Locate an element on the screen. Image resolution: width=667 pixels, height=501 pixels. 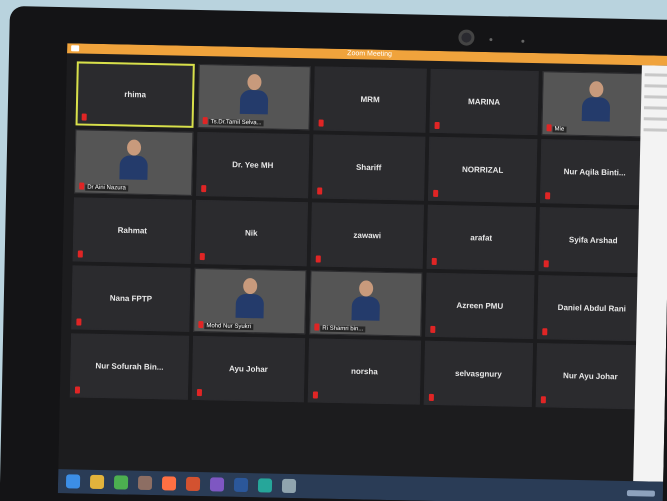
participant-tile: rhima is located at coordinates (135, 94).